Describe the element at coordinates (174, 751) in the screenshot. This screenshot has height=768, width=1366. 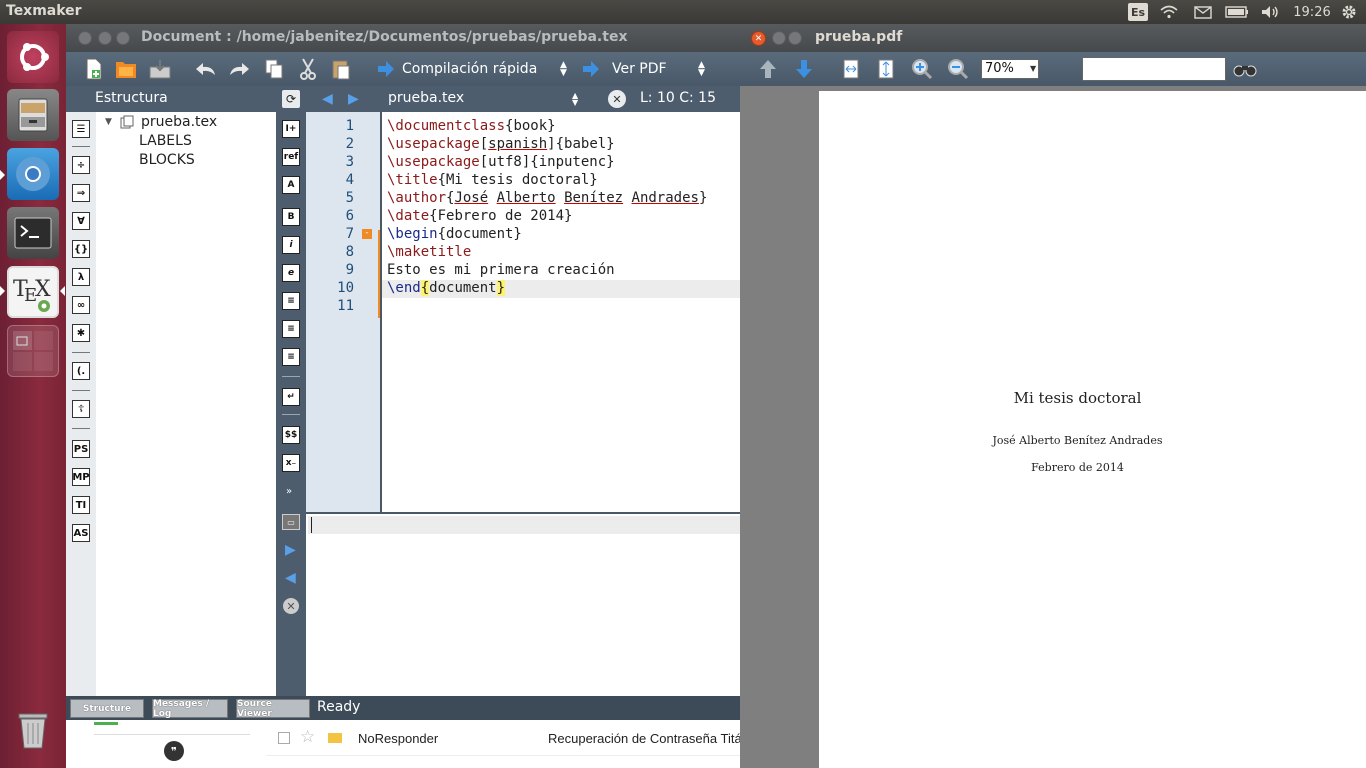
I see `hangouts-icon: ❞` at that location.